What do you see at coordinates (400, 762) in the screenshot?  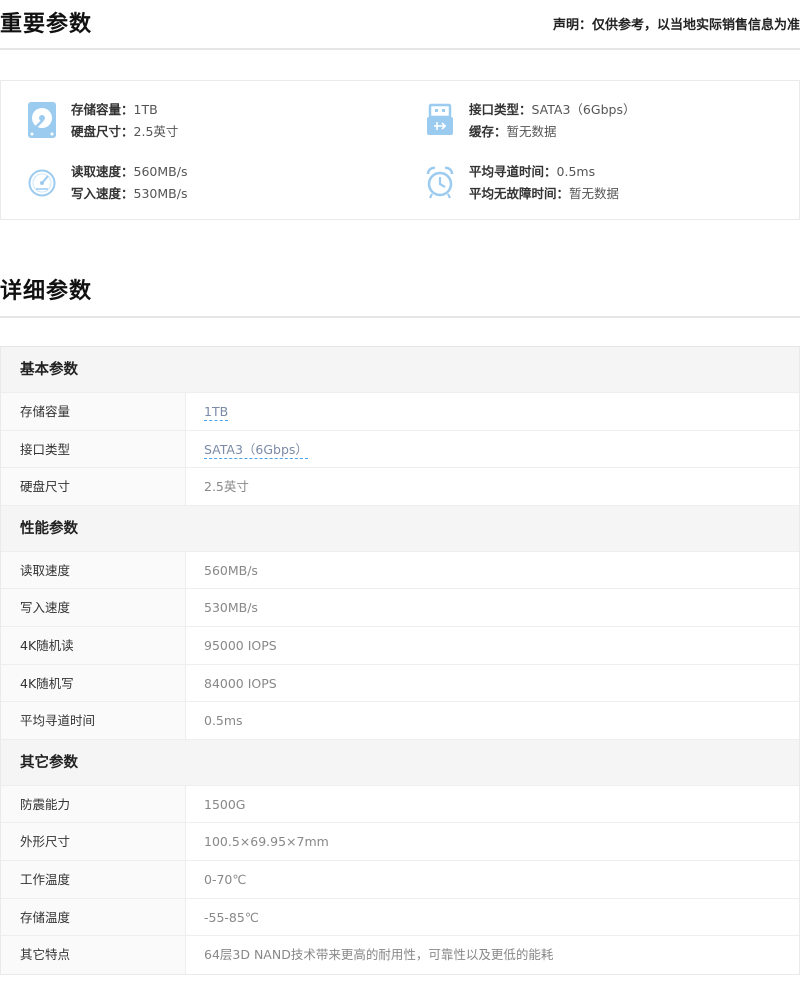 I see `group-header: 其它参数` at bounding box center [400, 762].